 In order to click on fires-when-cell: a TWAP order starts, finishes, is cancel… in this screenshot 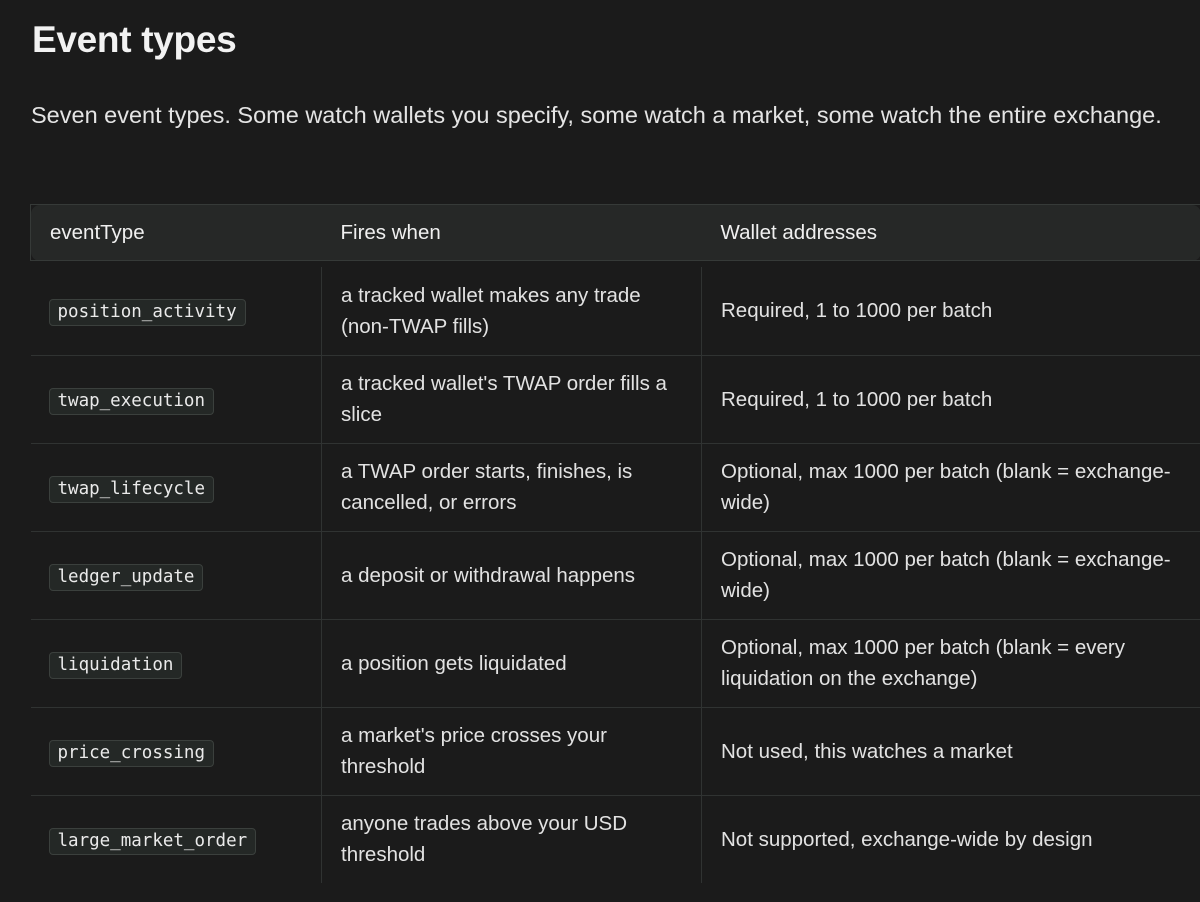, I will do `click(511, 487)`.